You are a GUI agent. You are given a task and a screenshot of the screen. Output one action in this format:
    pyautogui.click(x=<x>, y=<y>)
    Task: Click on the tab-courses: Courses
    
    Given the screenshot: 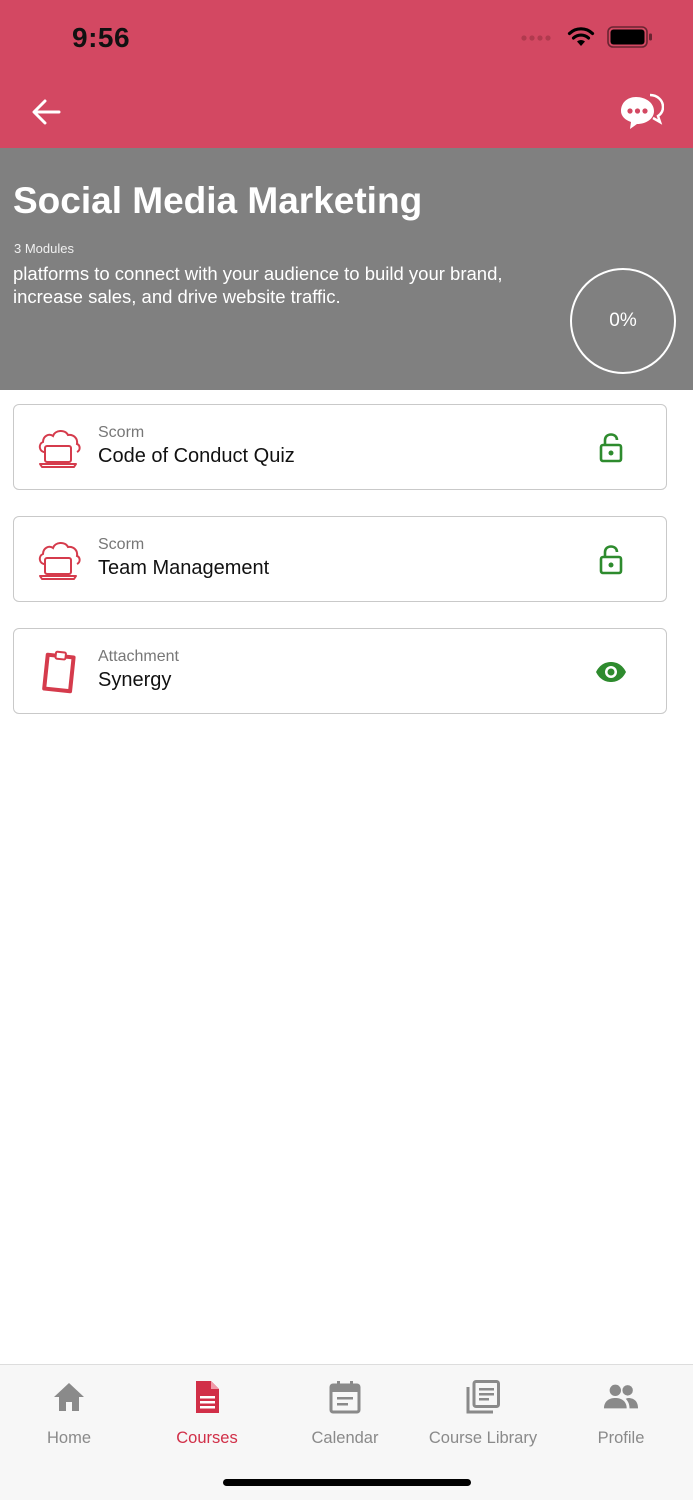 What is the action you would take?
    pyautogui.click(x=207, y=1419)
    